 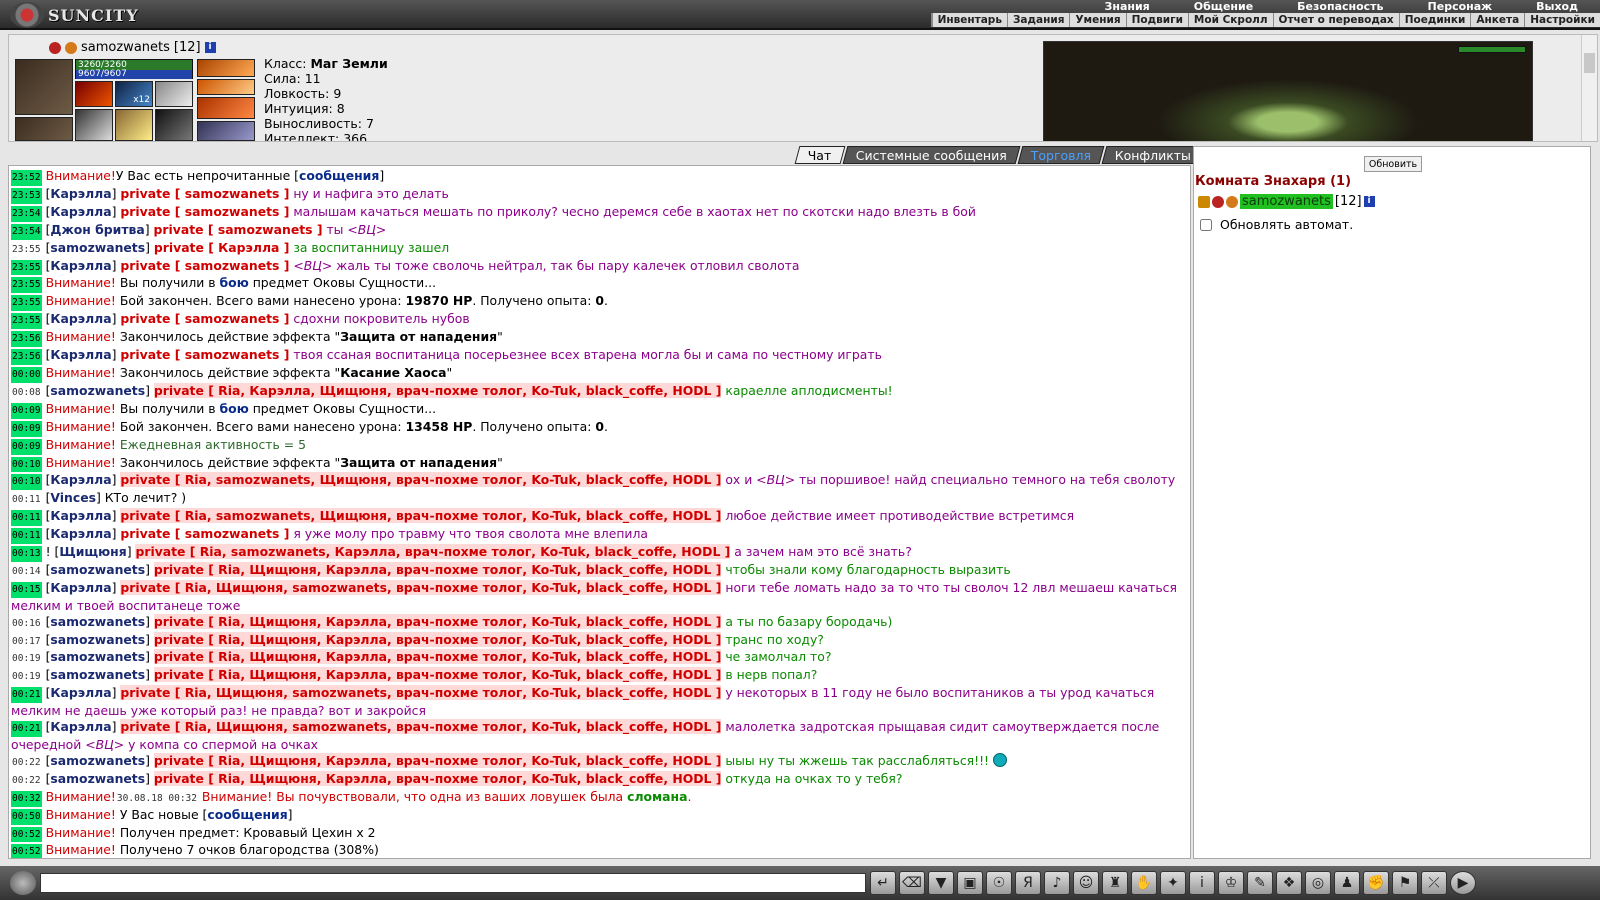 What do you see at coordinates (883, 883) in the screenshot?
I see `send-icon: ↵` at bounding box center [883, 883].